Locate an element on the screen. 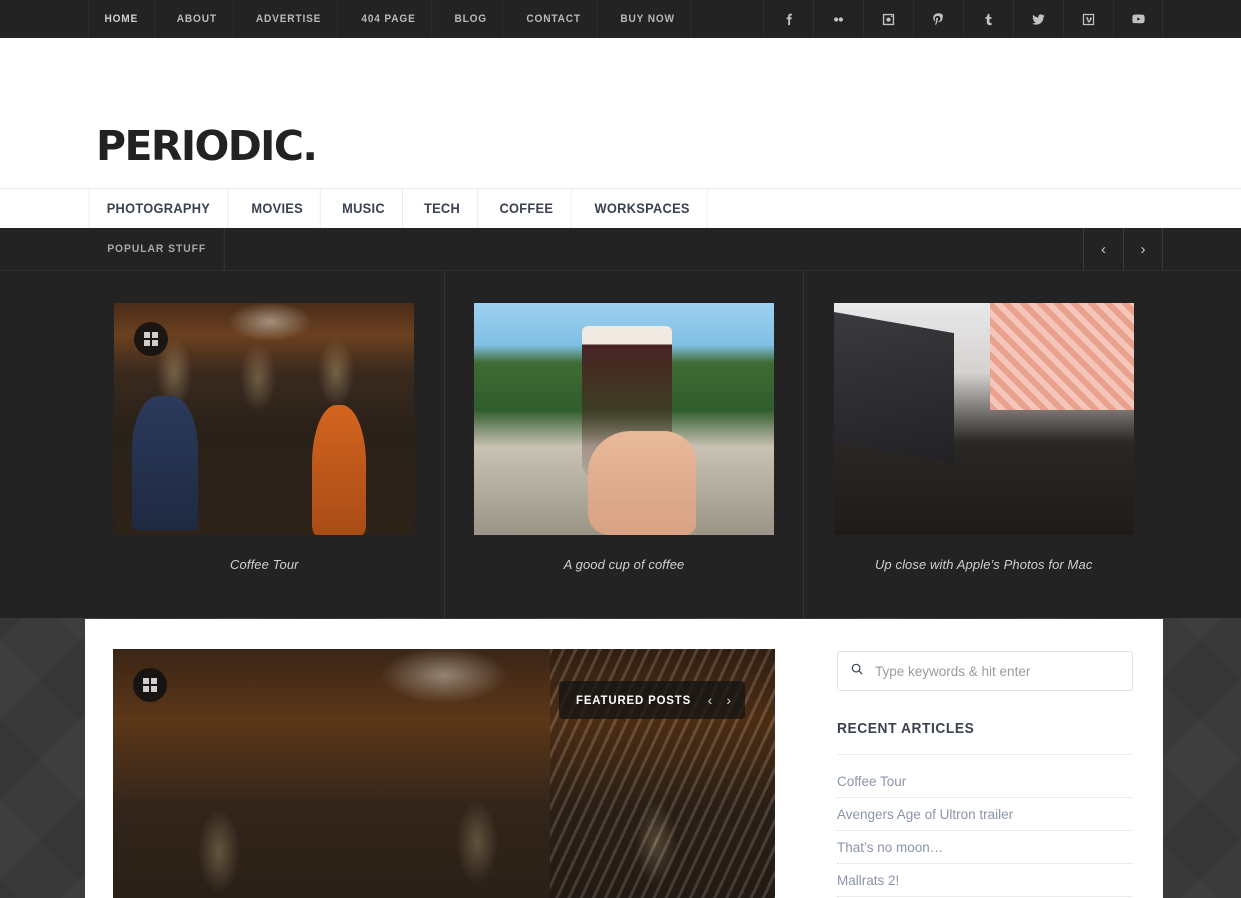 The image size is (1241, 898). topnav-item-about: ABOUT is located at coordinates (197, 19).